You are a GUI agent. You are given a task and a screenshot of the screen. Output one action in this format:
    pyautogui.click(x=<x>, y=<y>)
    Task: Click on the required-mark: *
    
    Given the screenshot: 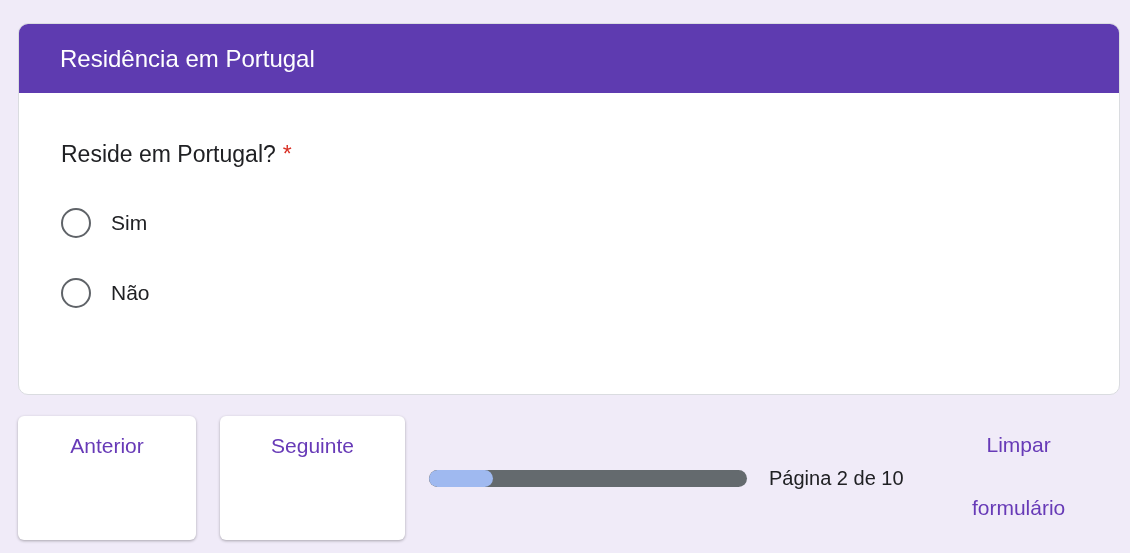 What is the action you would take?
    pyautogui.click(x=287, y=154)
    